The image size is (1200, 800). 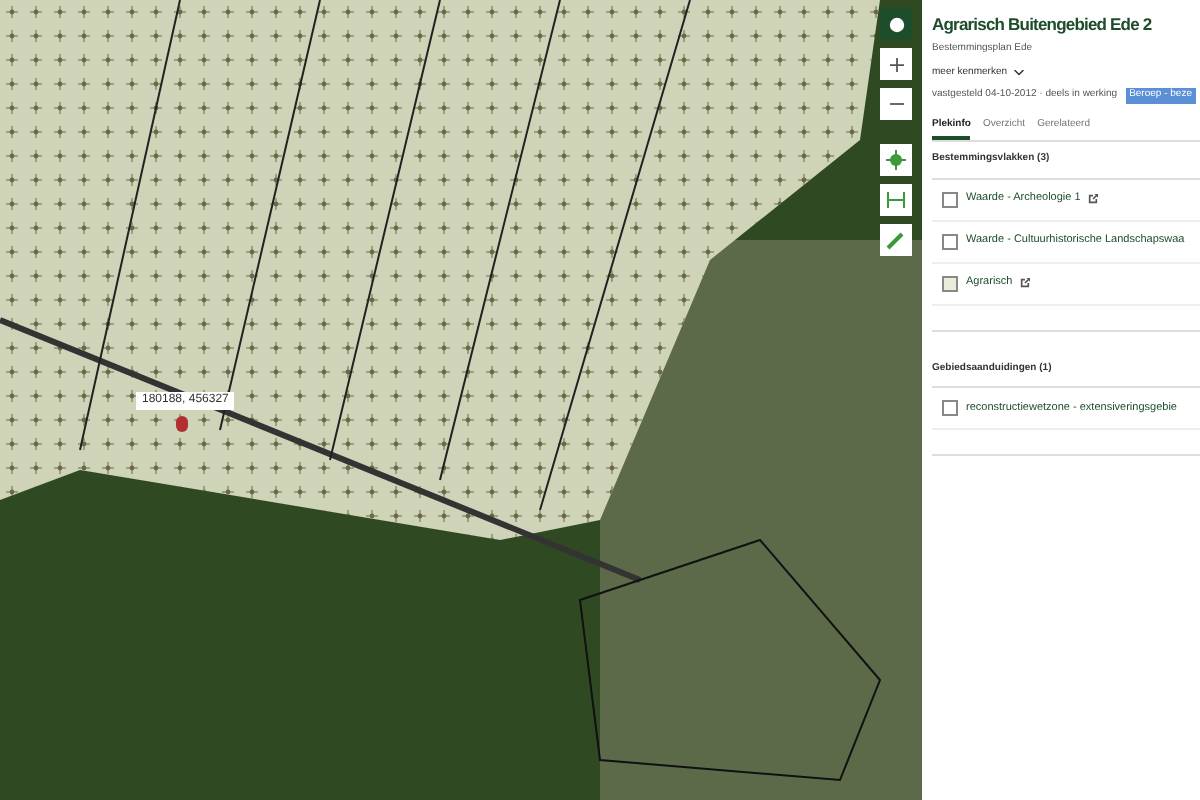 I want to click on minus-icon, so click(x=896, y=104).